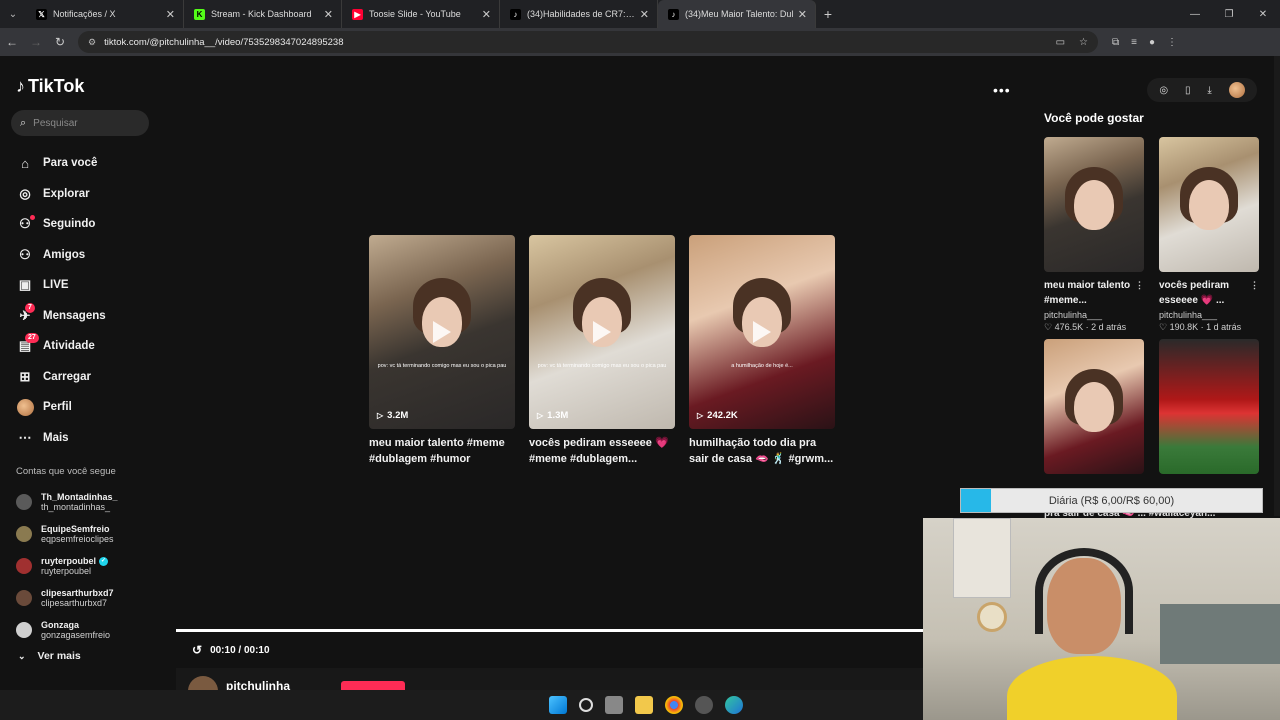 The height and width of the screenshot is (720, 1280). Describe the element at coordinates (558, 705) in the screenshot. I see `windows-start-icon` at that location.